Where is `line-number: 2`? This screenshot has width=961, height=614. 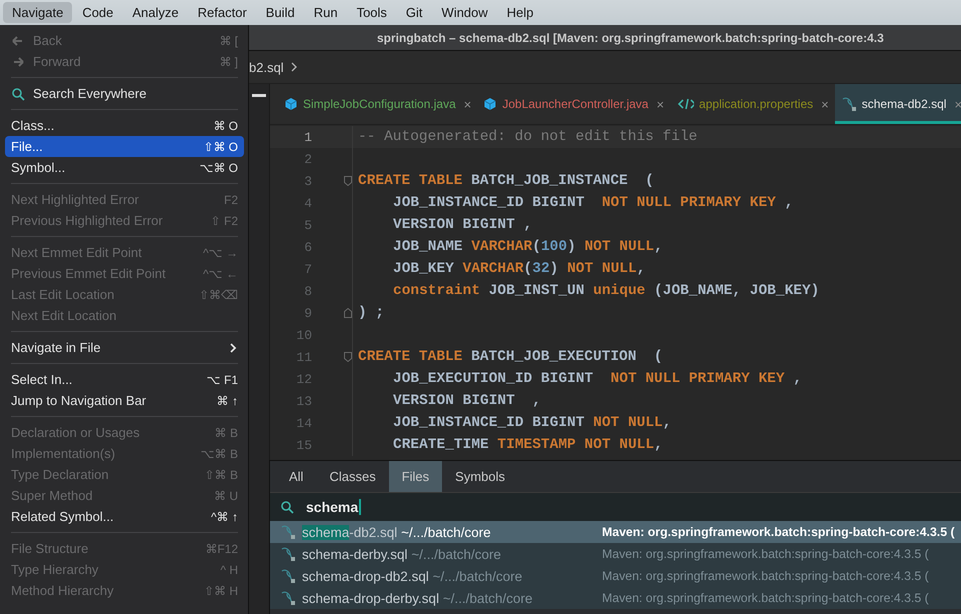 line-number: 2 is located at coordinates (308, 159).